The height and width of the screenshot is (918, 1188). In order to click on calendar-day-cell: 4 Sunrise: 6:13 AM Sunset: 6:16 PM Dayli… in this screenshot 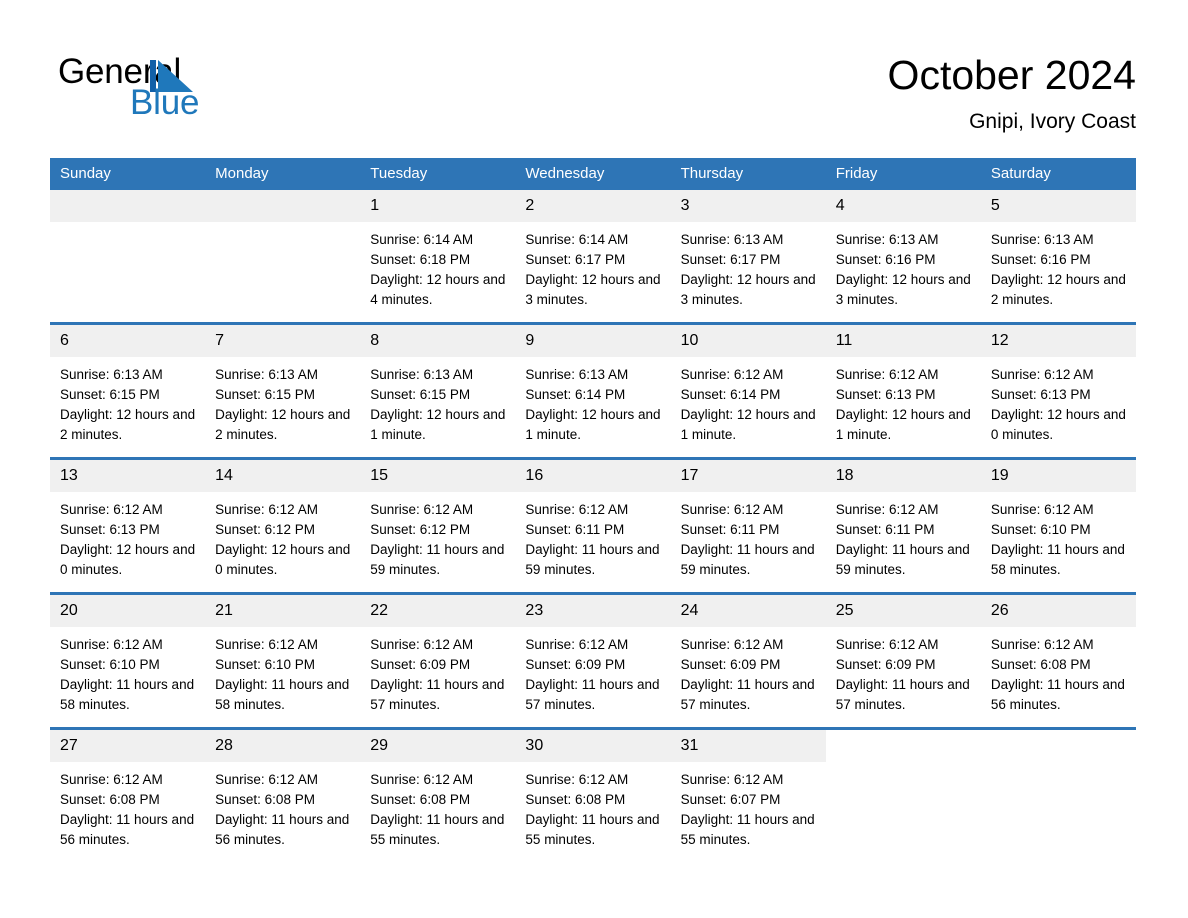, I will do `click(903, 257)`.